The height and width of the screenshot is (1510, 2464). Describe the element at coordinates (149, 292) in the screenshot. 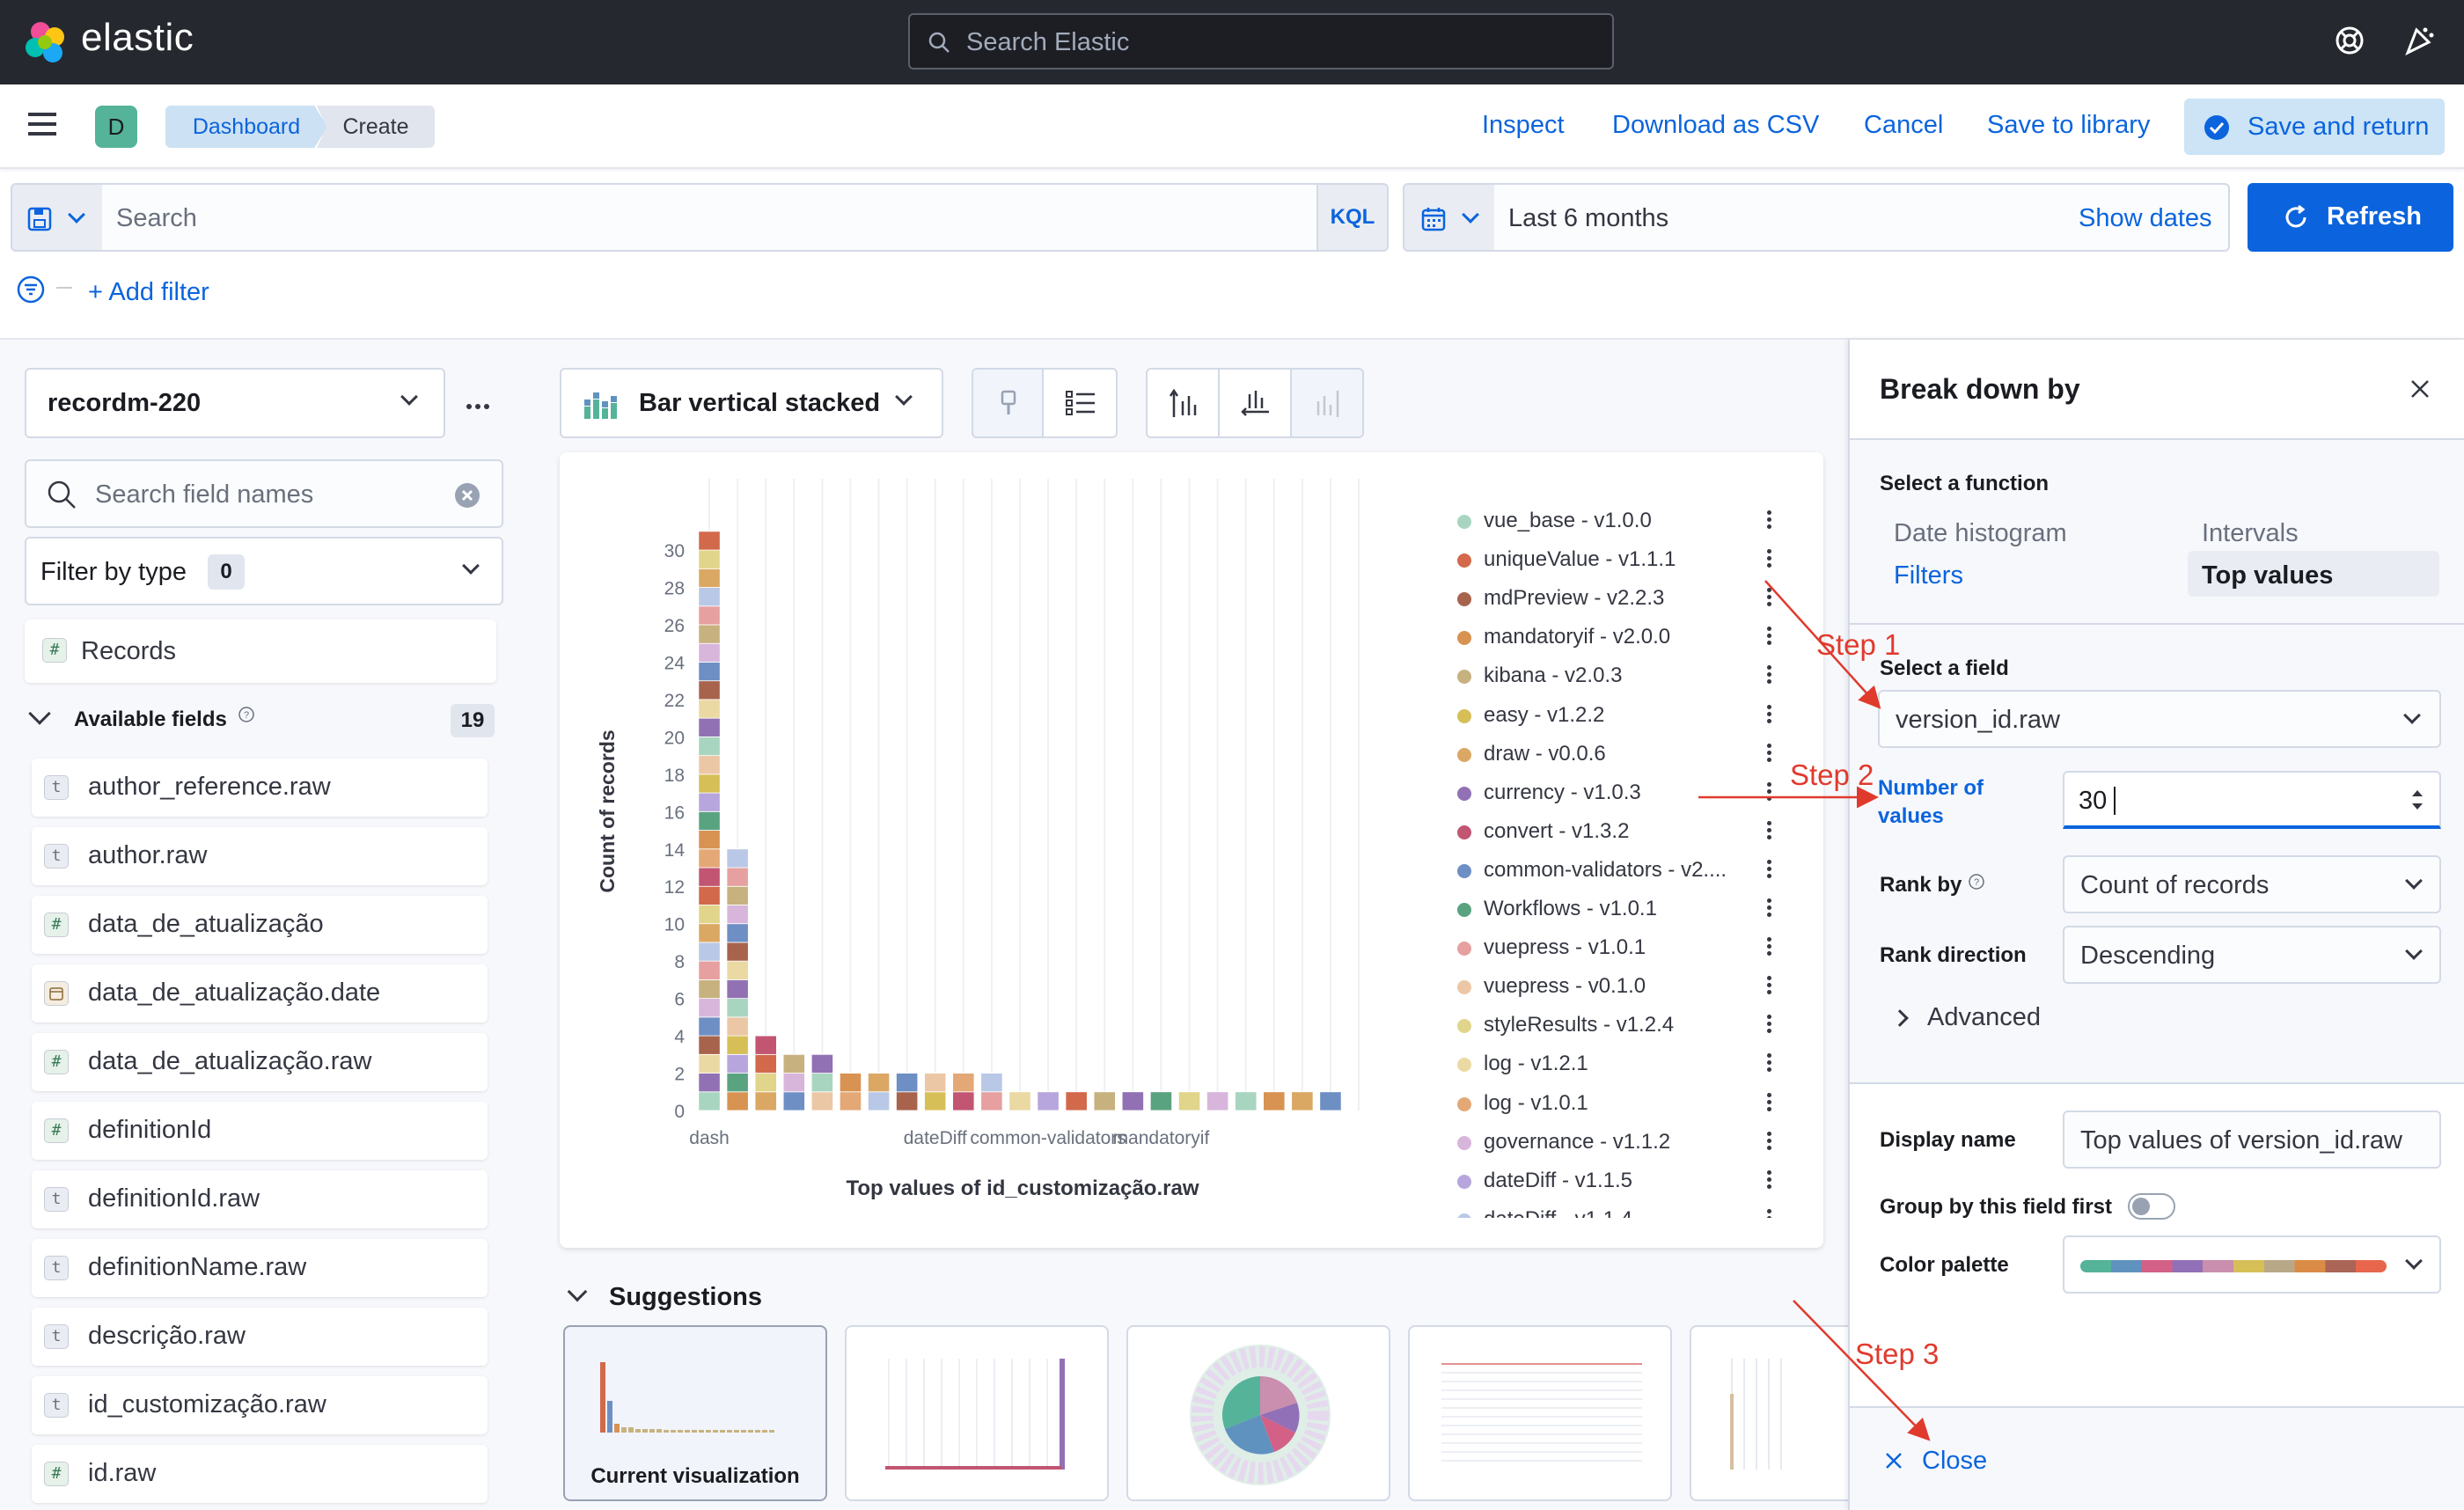

I see `add-filter-button: + Add filter` at that location.